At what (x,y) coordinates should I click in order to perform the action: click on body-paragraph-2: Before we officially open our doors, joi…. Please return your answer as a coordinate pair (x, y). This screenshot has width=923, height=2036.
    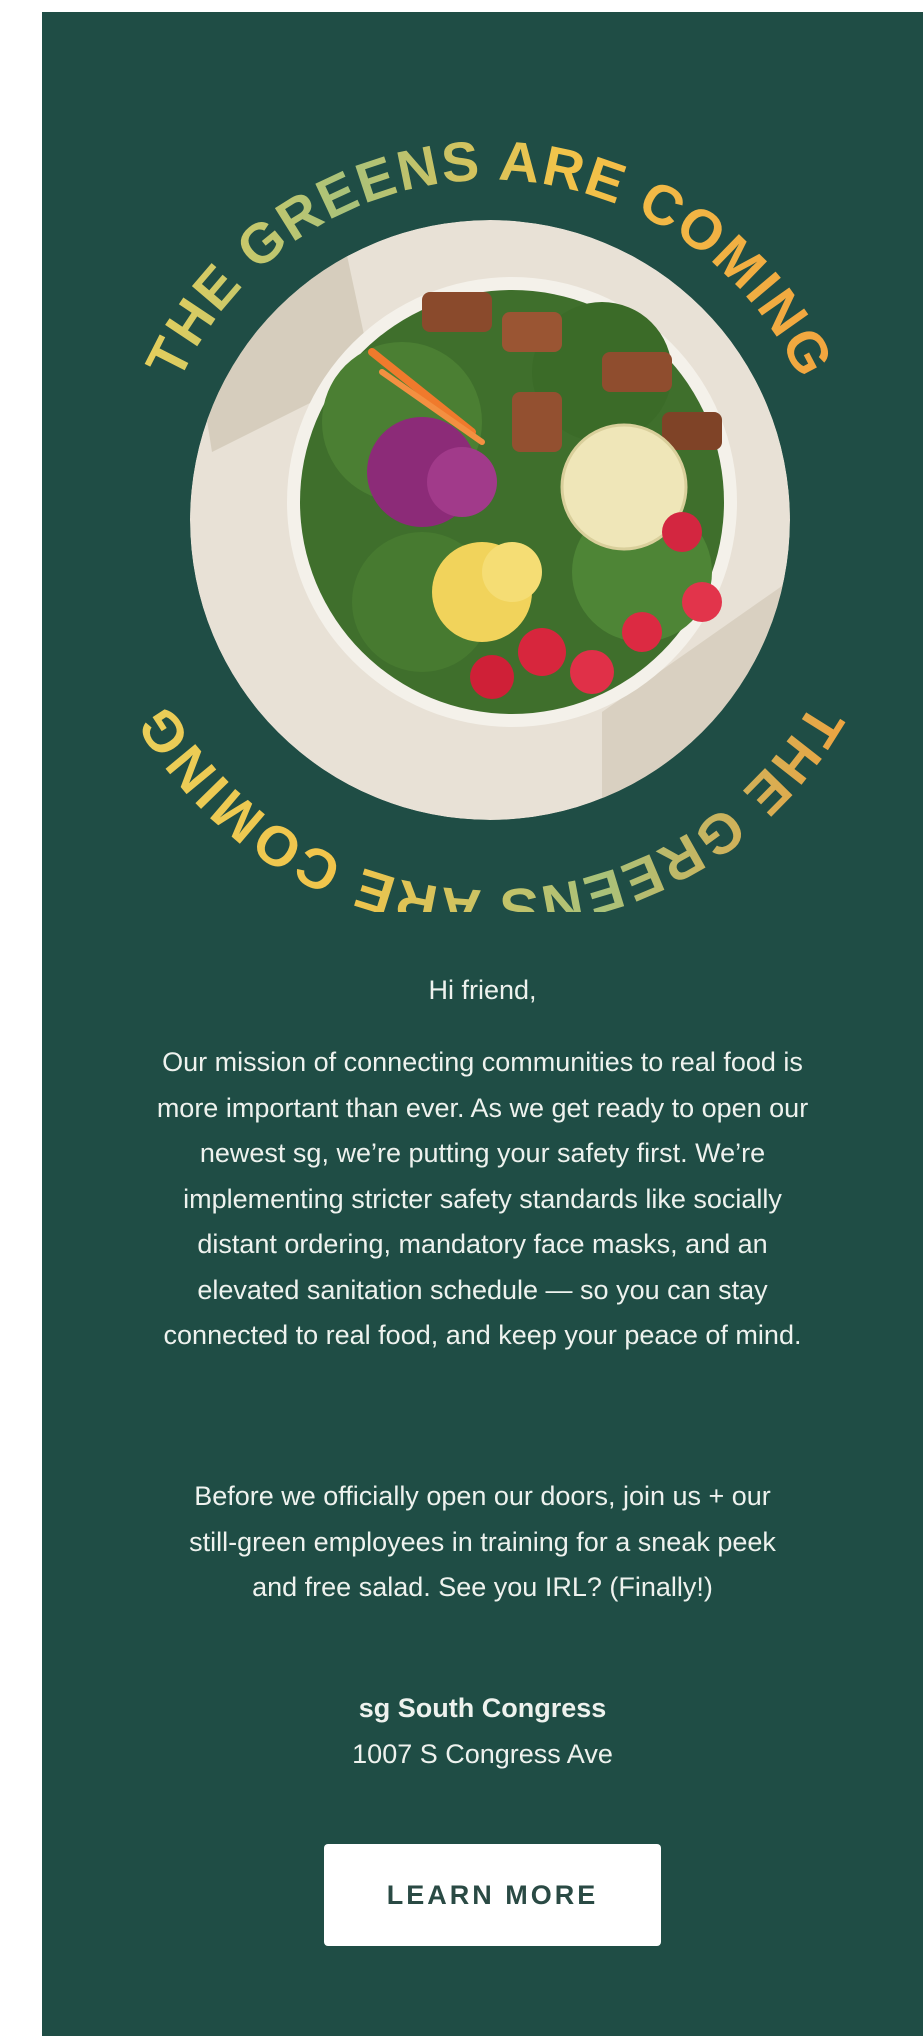
    Looking at the image, I should click on (482, 1541).